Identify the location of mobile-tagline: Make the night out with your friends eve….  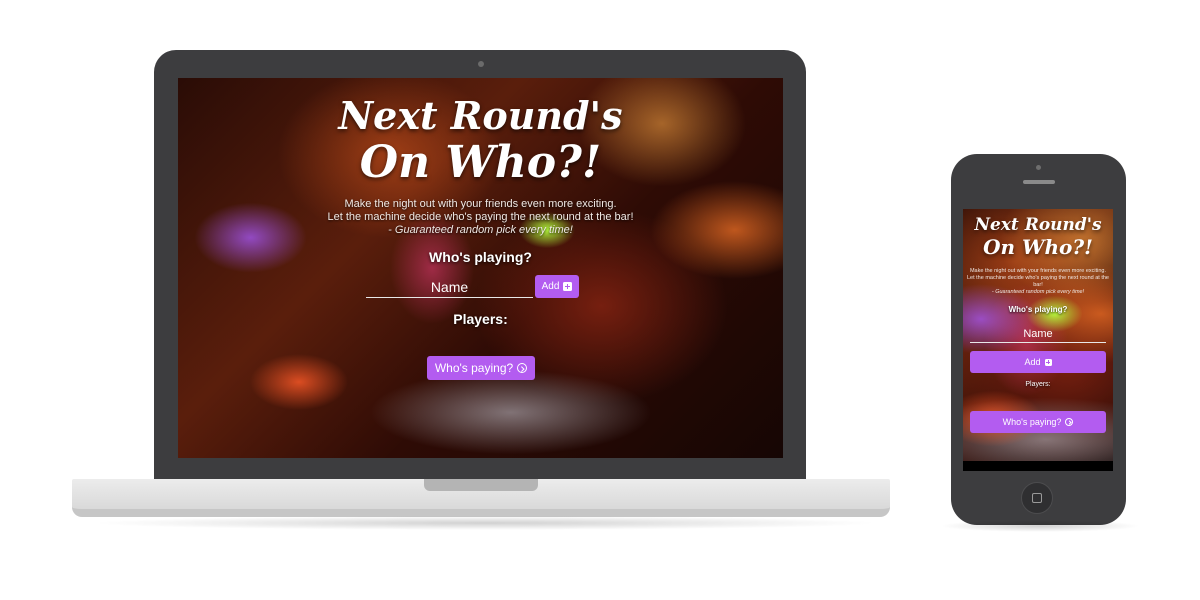
(1038, 282).